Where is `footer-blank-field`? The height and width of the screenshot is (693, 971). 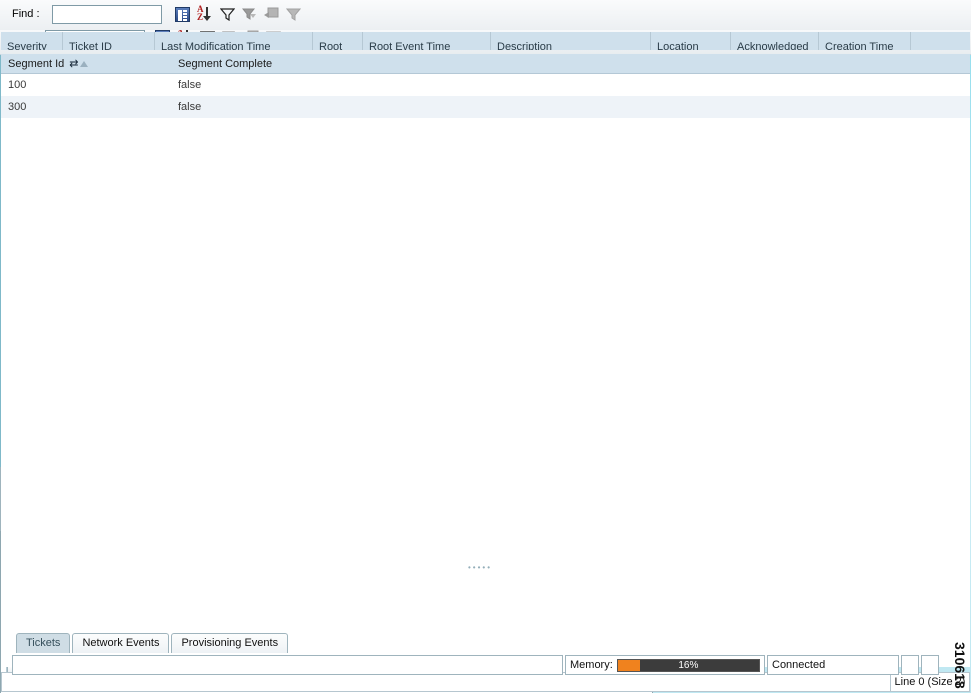
footer-blank-field is located at coordinates (445, 682).